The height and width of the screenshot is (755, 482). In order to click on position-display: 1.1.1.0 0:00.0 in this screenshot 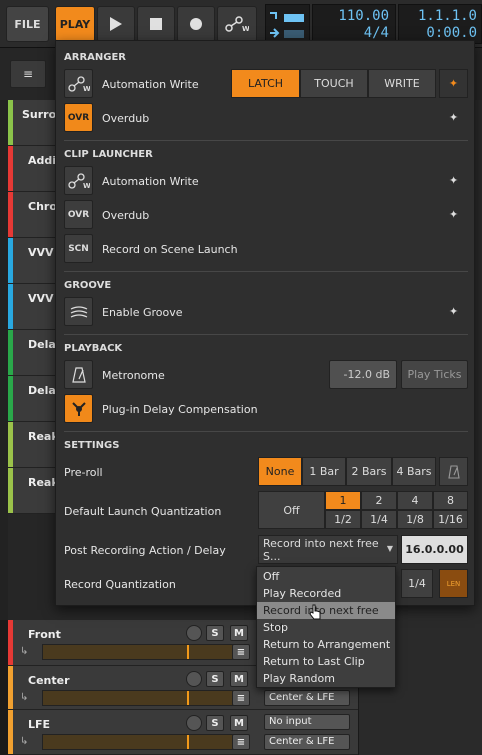, I will do `click(440, 24)`.